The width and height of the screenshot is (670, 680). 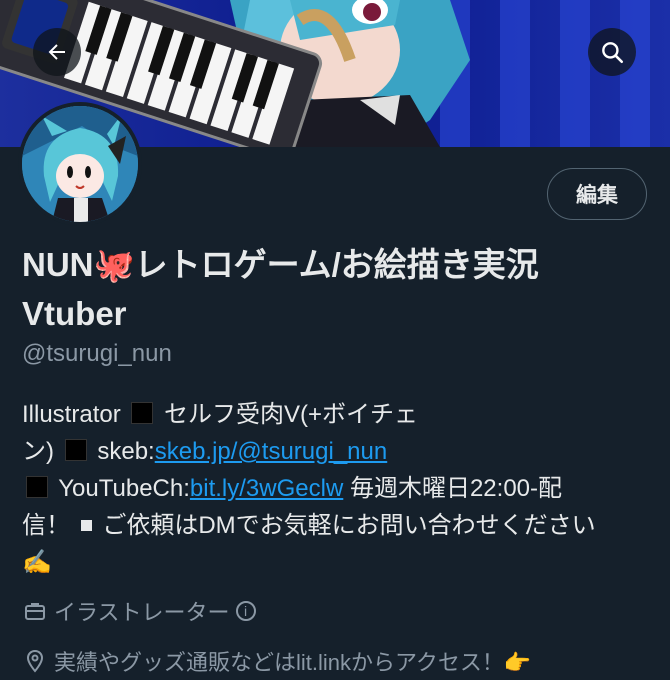 I want to click on bio-text: ご依頼はDMでお気軽にお問い合わせください, so click(x=349, y=525).